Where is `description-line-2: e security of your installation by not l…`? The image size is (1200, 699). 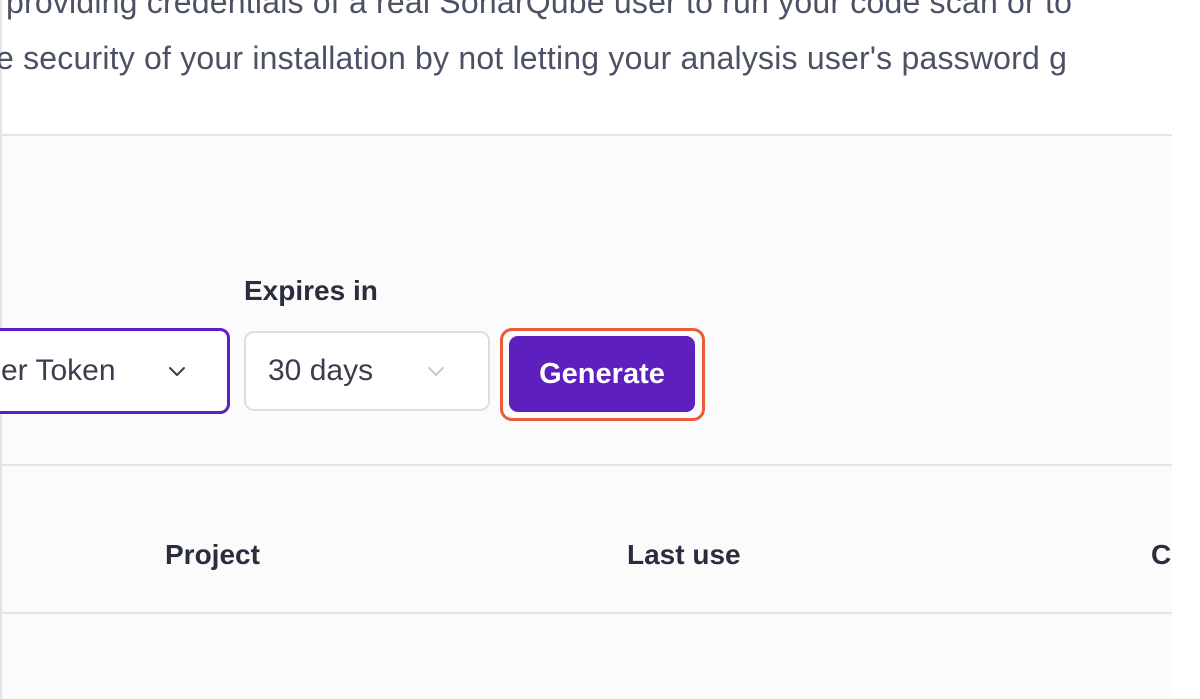 description-line-2: e security of your installation by not l… is located at coordinates (534, 58).